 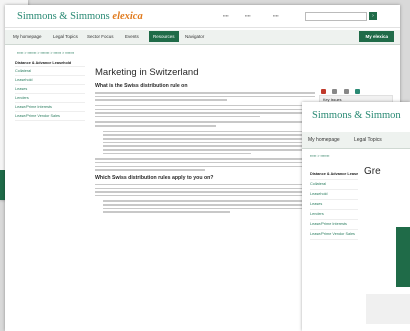 I want to click on sidebar-title: Distance & Advance Leasehold, so click(x=50, y=63).